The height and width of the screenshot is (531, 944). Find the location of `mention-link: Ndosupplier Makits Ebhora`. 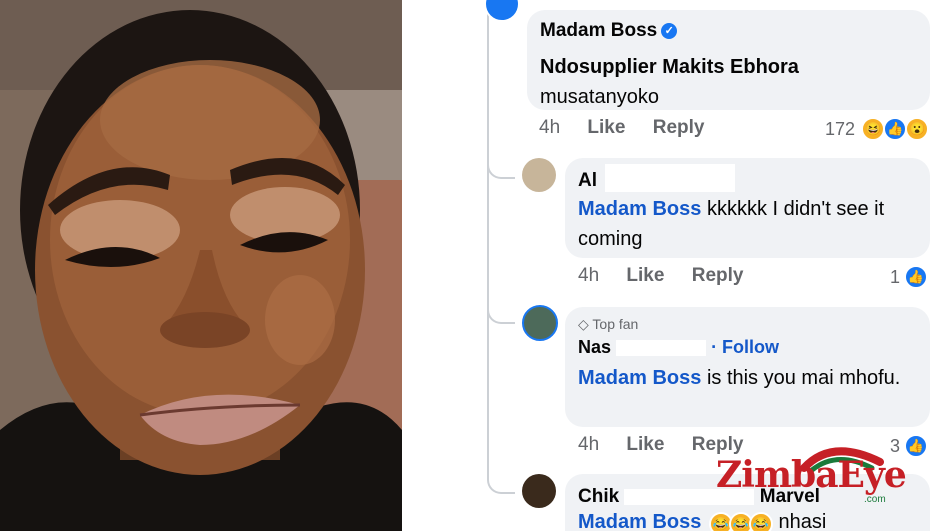

mention-link: Ndosupplier Makits Ebhora is located at coordinates (669, 67).